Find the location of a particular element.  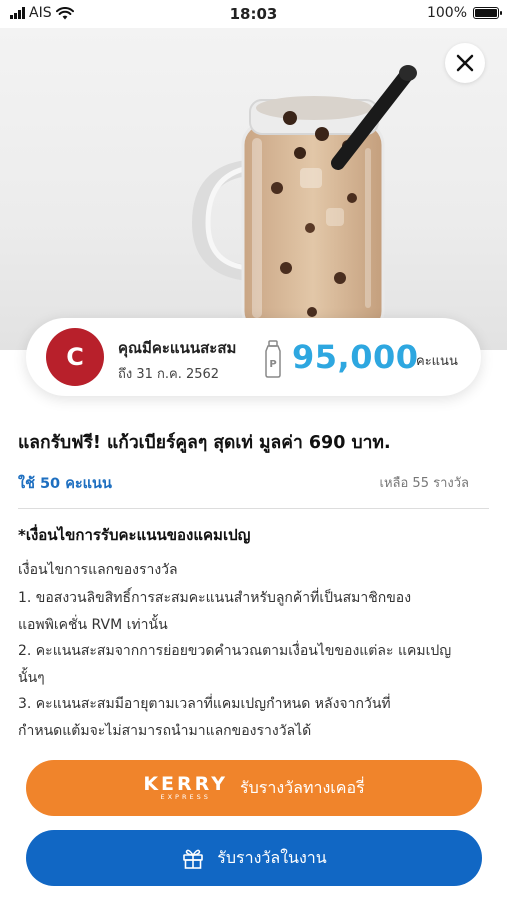

kerry-button-label: รับรางวัลทางเคอรี่ is located at coordinates (302, 787).